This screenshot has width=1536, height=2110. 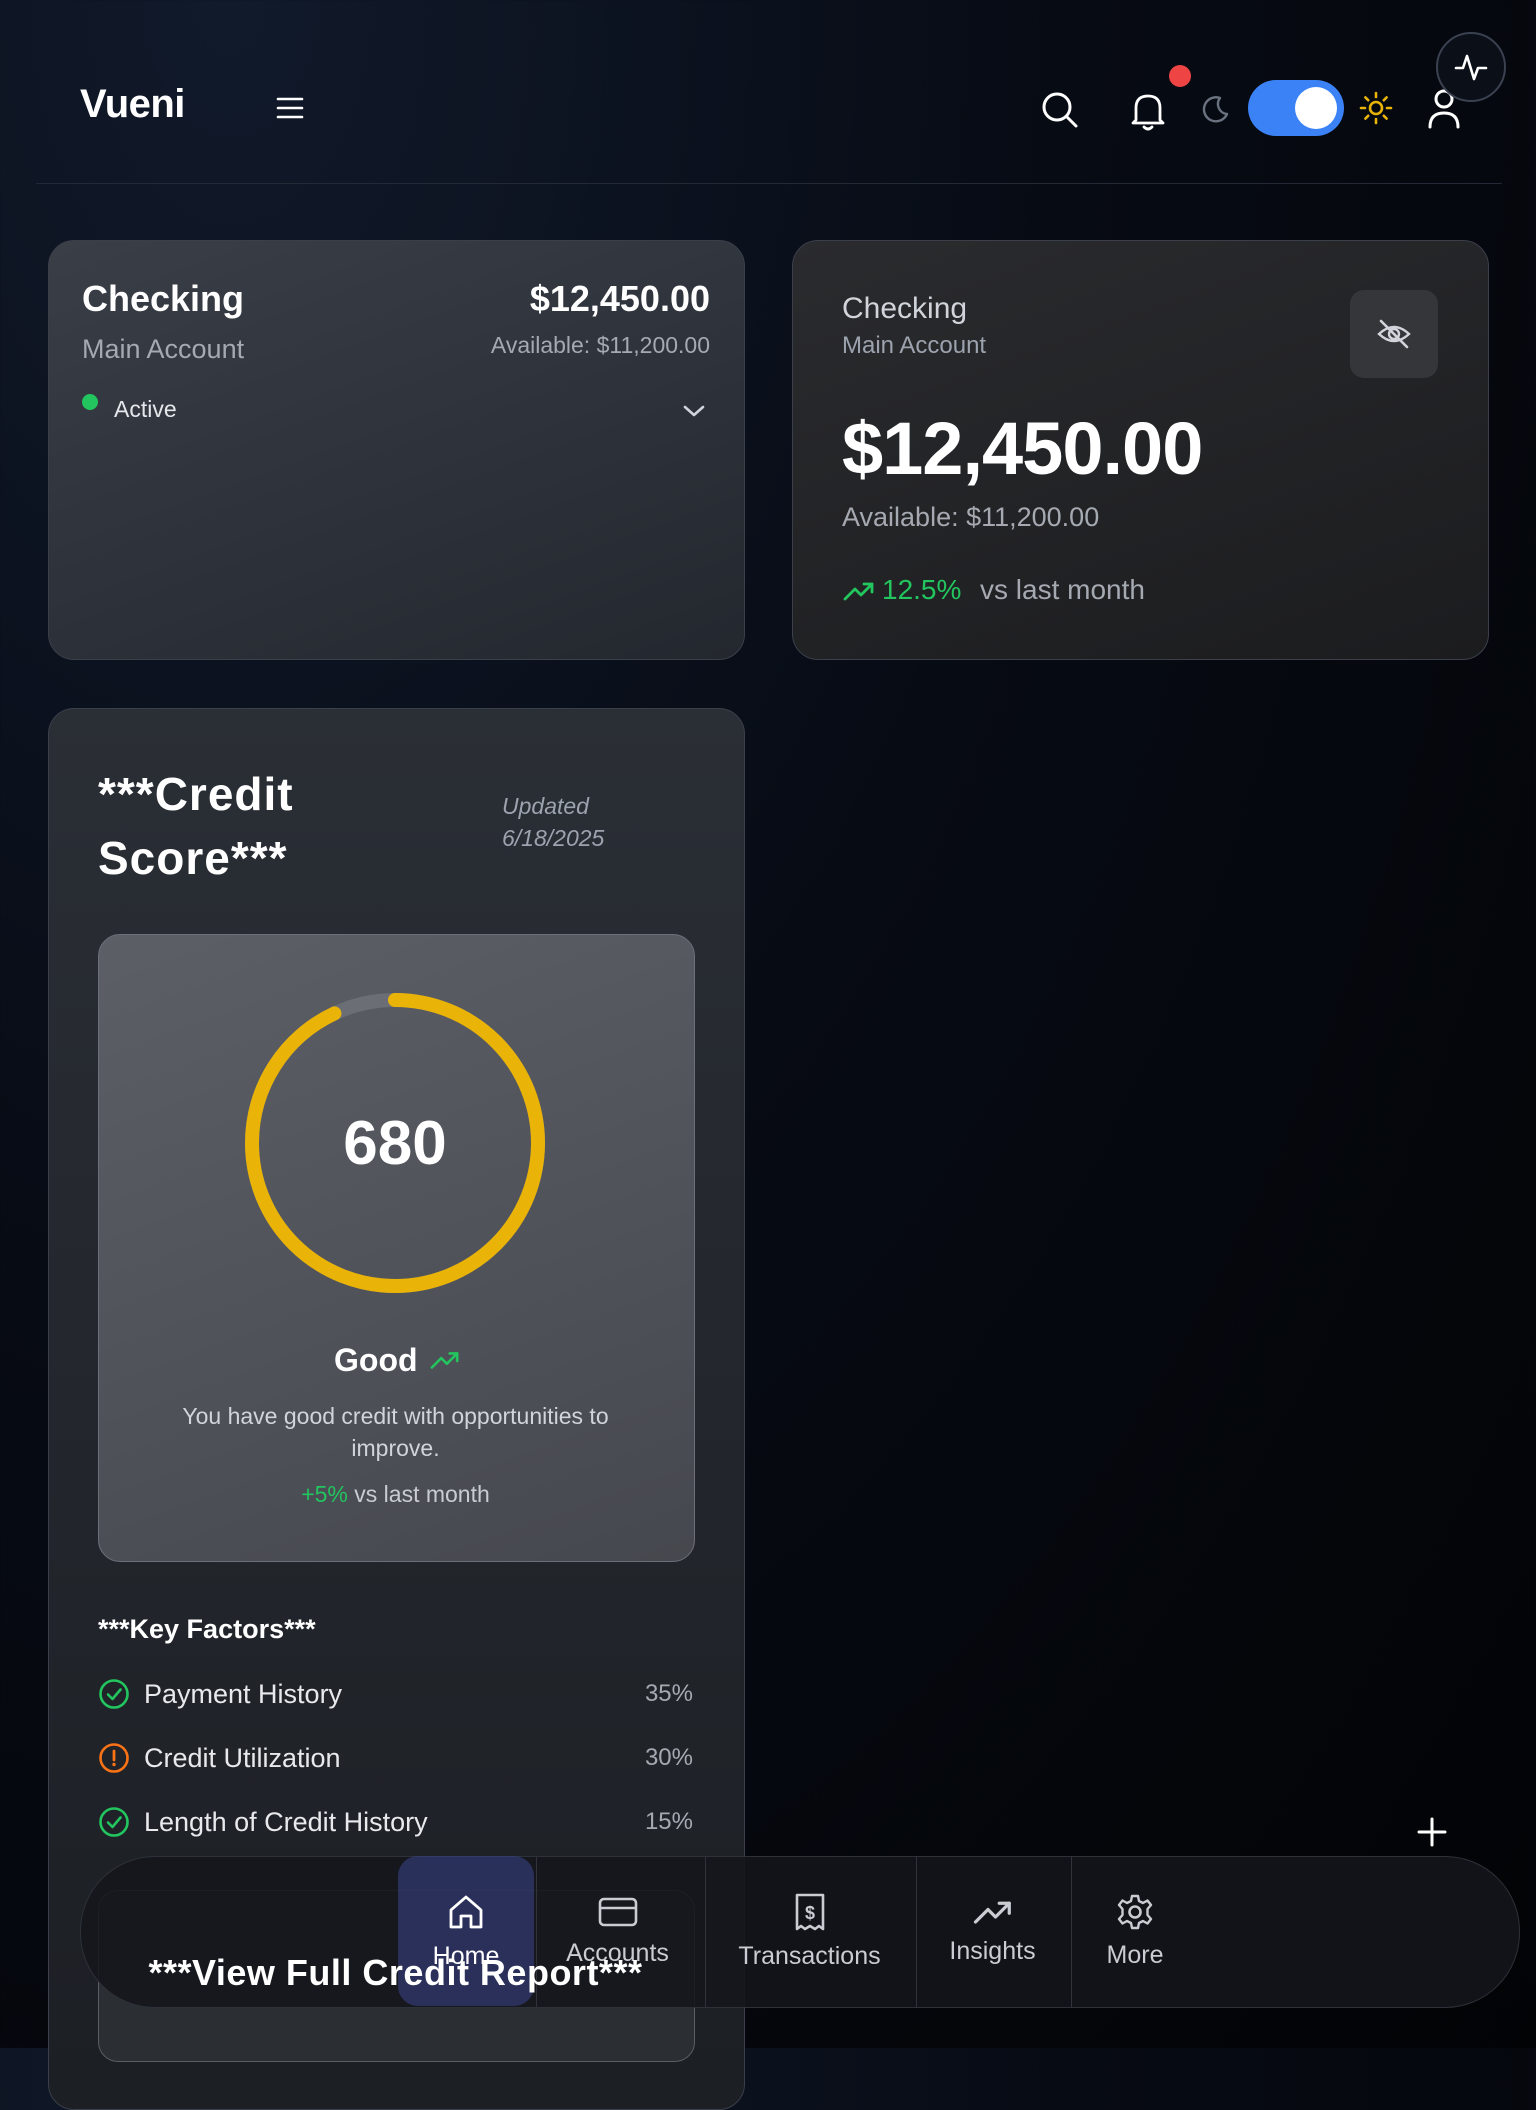 I want to click on credit-updated: Updated 6/18/2025, so click(x=553, y=822).